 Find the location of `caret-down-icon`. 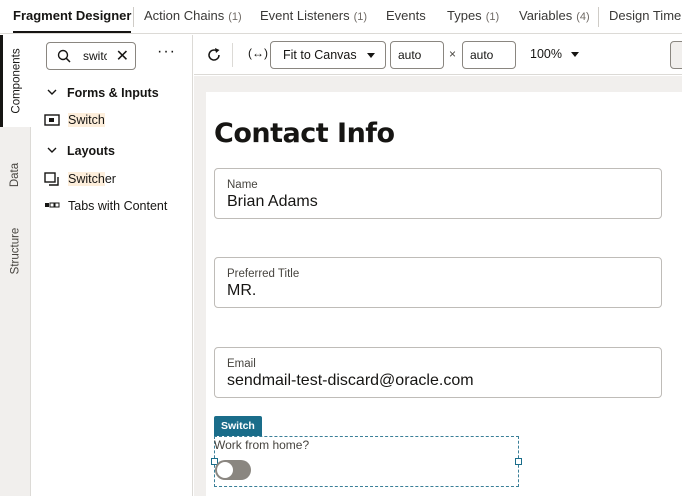

caret-down-icon is located at coordinates (371, 55).